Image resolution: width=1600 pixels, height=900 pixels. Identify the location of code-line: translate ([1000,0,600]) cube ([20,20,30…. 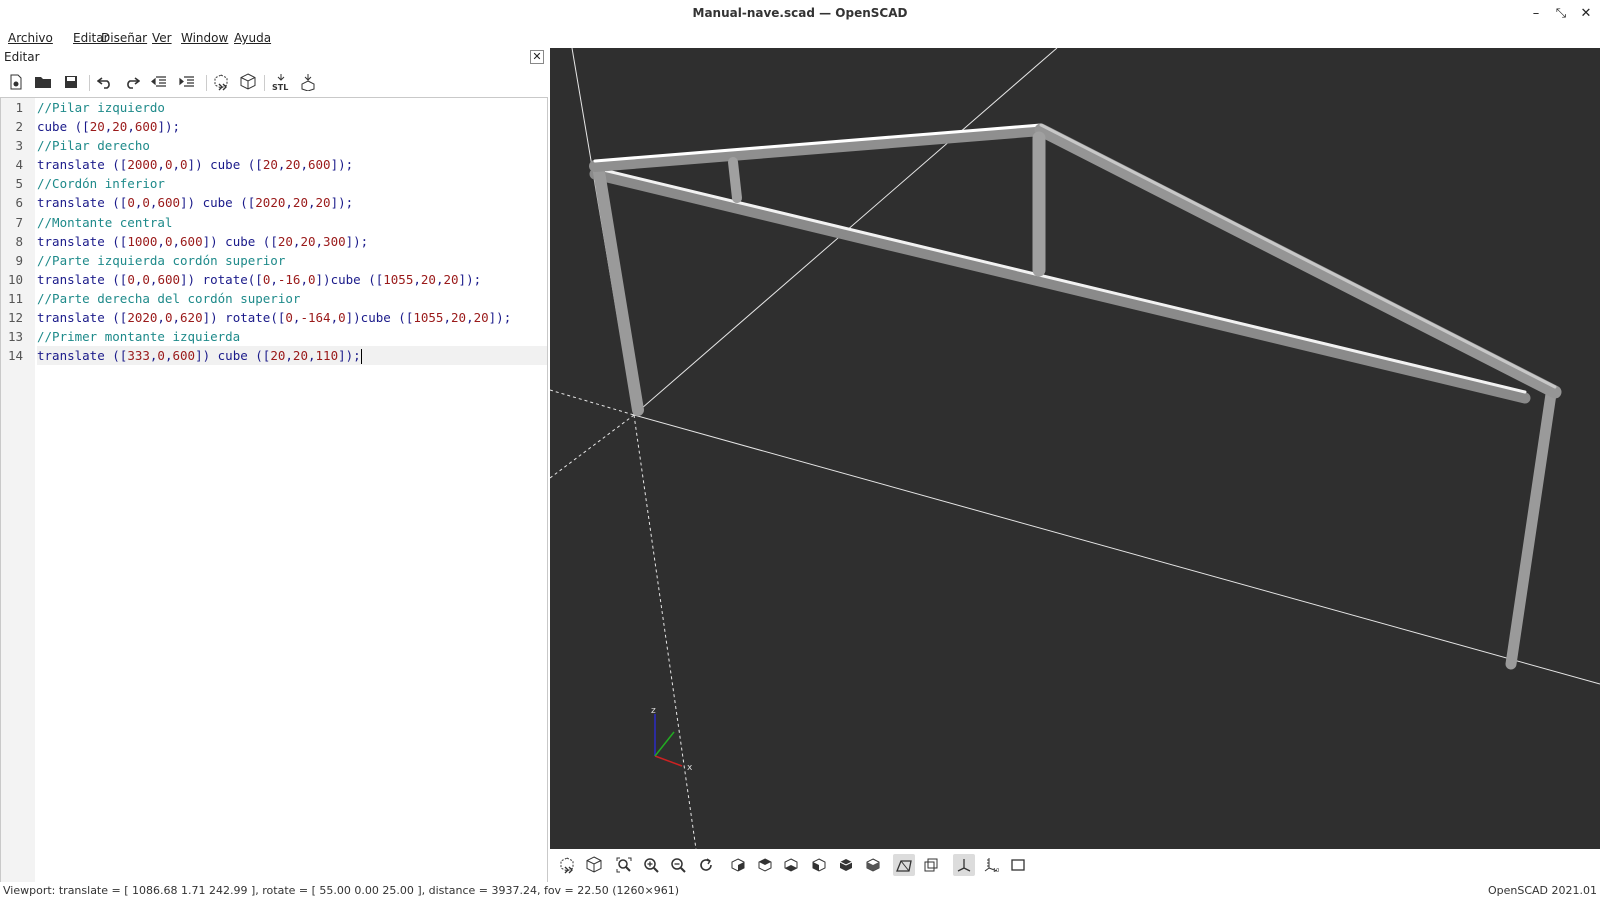
(292, 241).